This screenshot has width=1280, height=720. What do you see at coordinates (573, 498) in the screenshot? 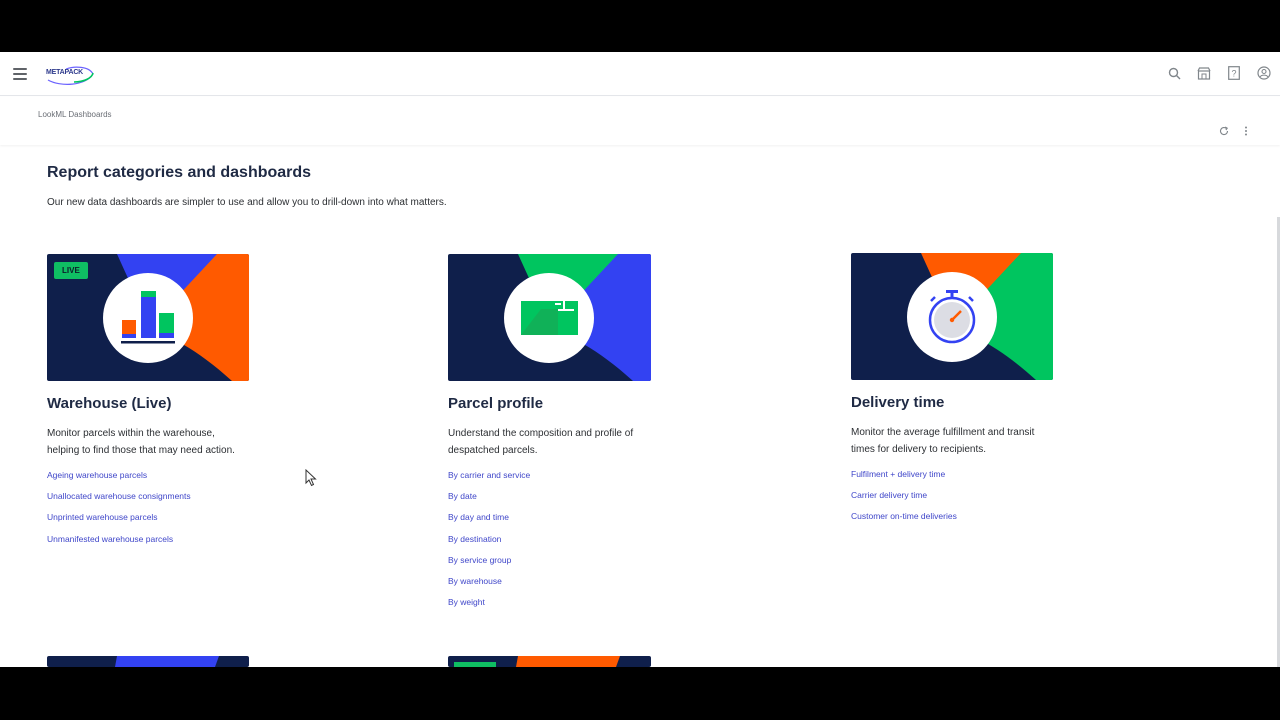
I see `link-by-date: By date` at bounding box center [573, 498].